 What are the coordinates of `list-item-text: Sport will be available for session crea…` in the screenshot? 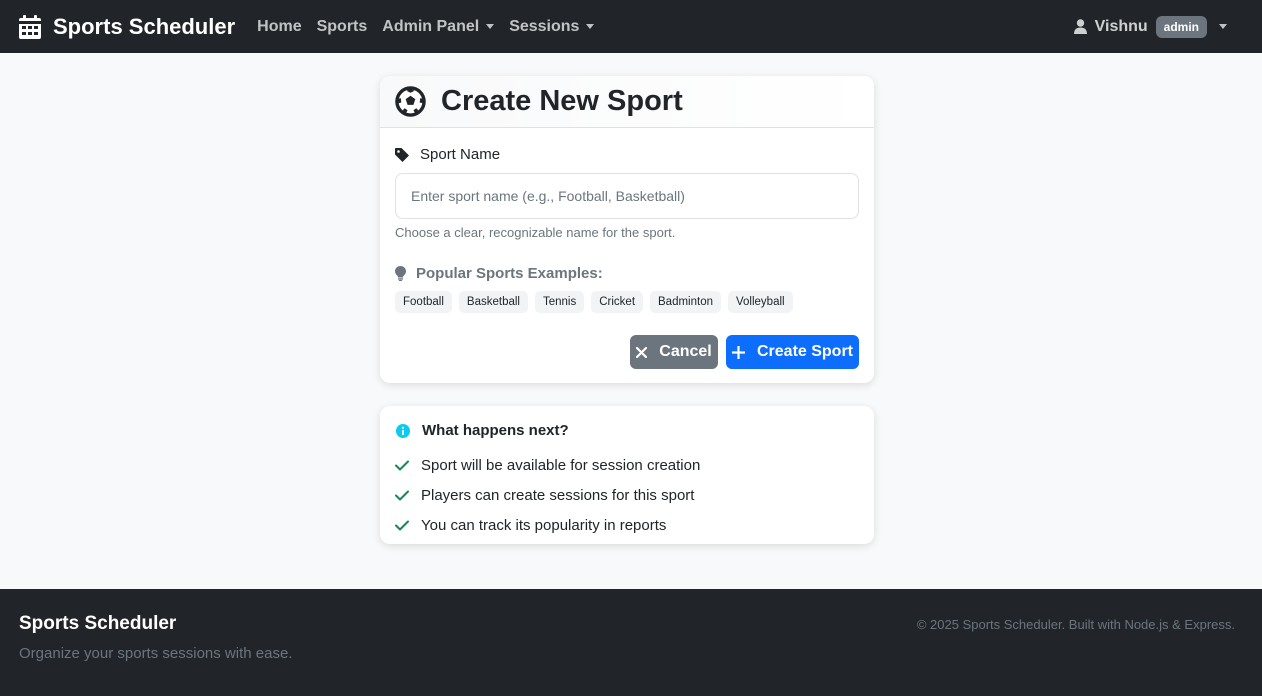 It's located at (561, 465).